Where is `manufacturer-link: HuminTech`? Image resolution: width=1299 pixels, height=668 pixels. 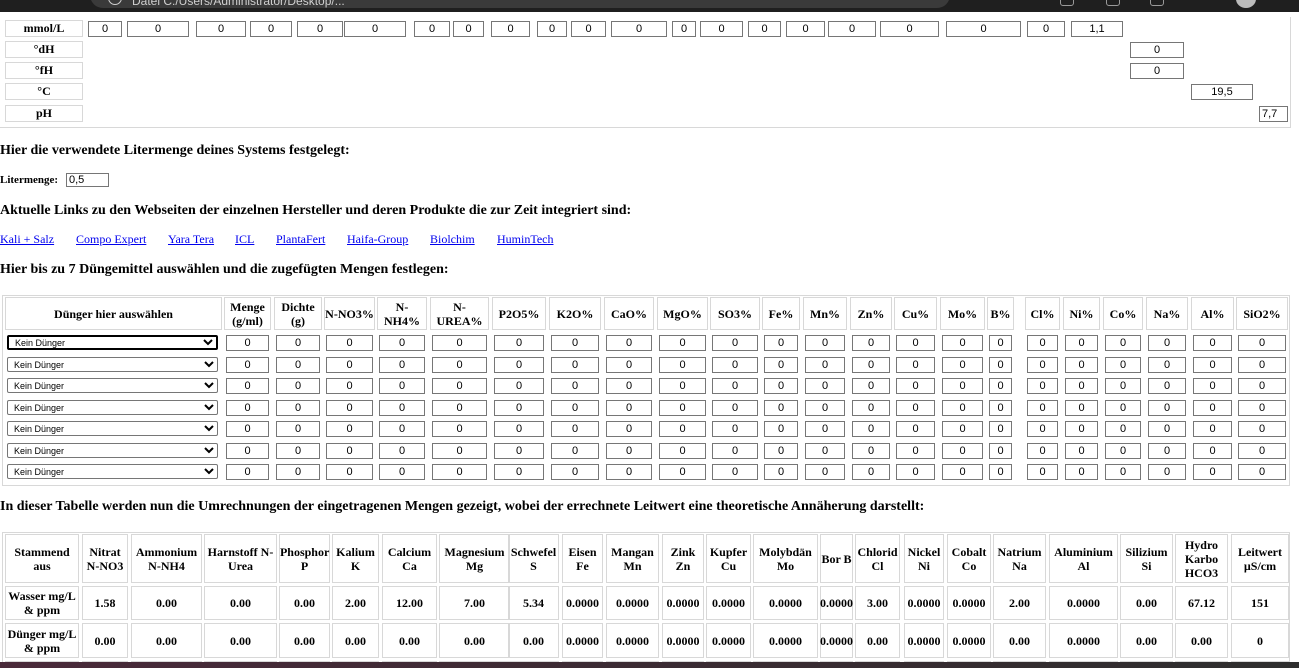 manufacturer-link: HuminTech is located at coordinates (525, 239).